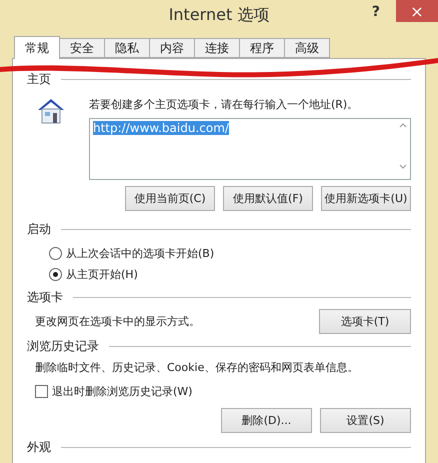  What do you see at coordinates (217, 48) in the screenshot?
I see `tab: 连接` at bounding box center [217, 48].